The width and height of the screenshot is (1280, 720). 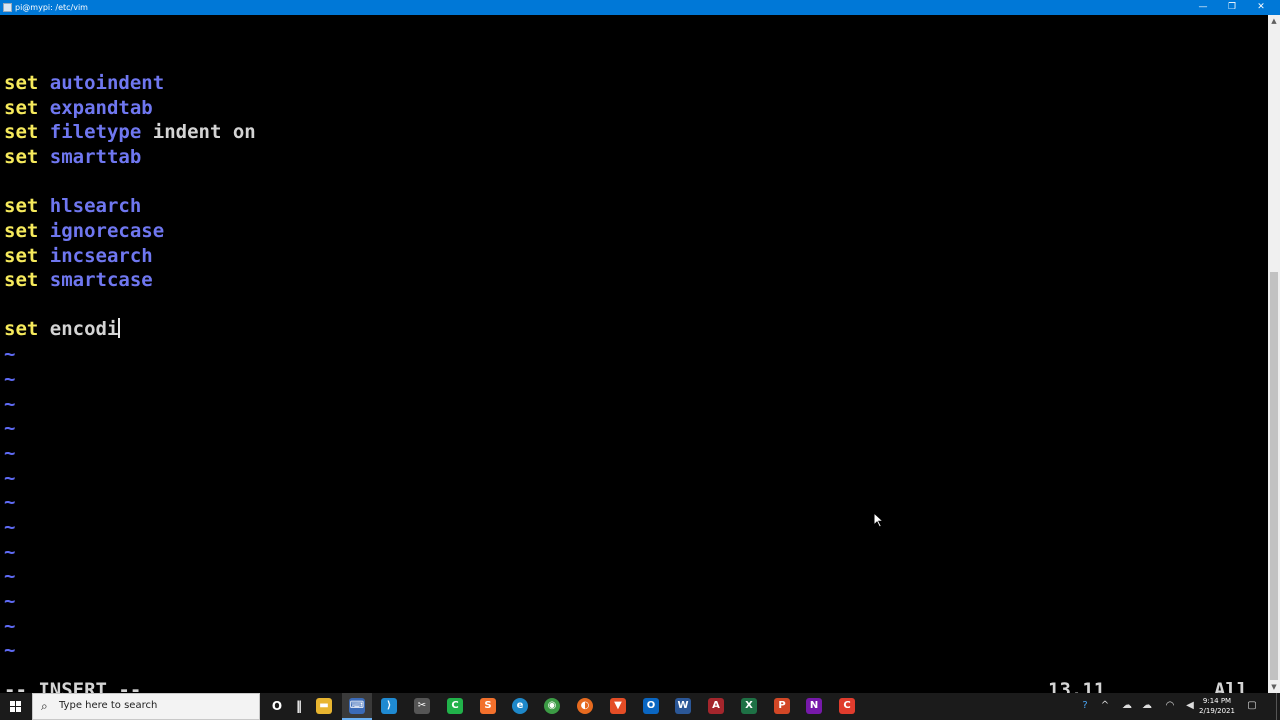 What do you see at coordinates (389, 706) in the screenshot?
I see `vscode-icon: ⟩` at bounding box center [389, 706].